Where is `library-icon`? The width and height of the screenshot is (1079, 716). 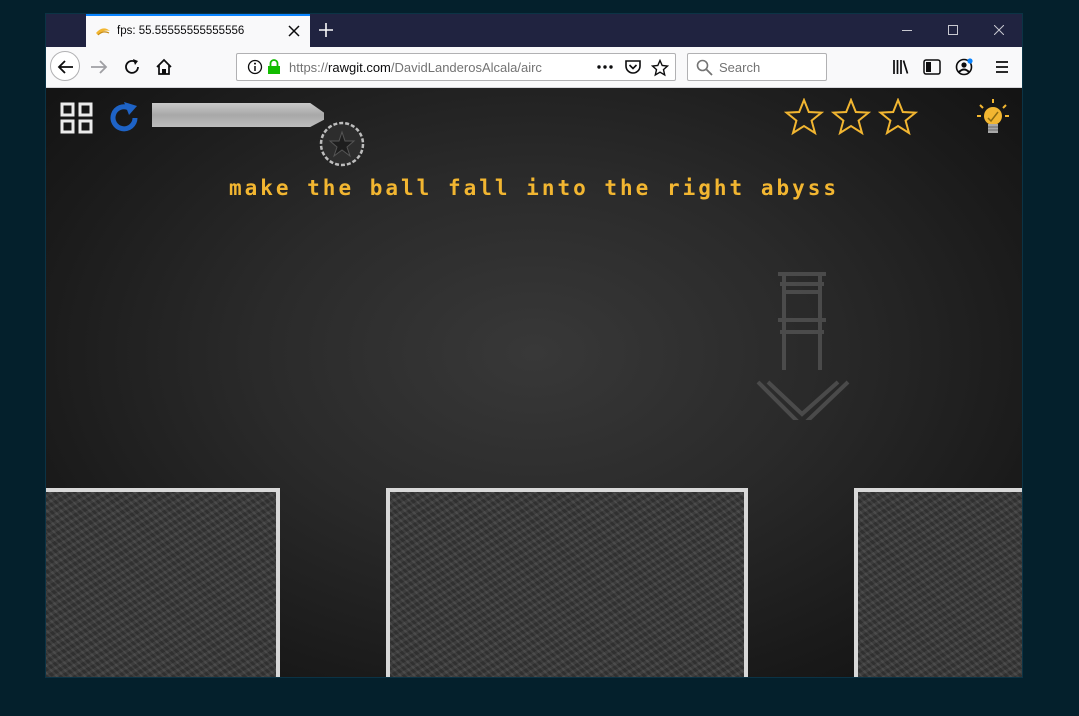
library-icon is located at coordinates (901, 67).